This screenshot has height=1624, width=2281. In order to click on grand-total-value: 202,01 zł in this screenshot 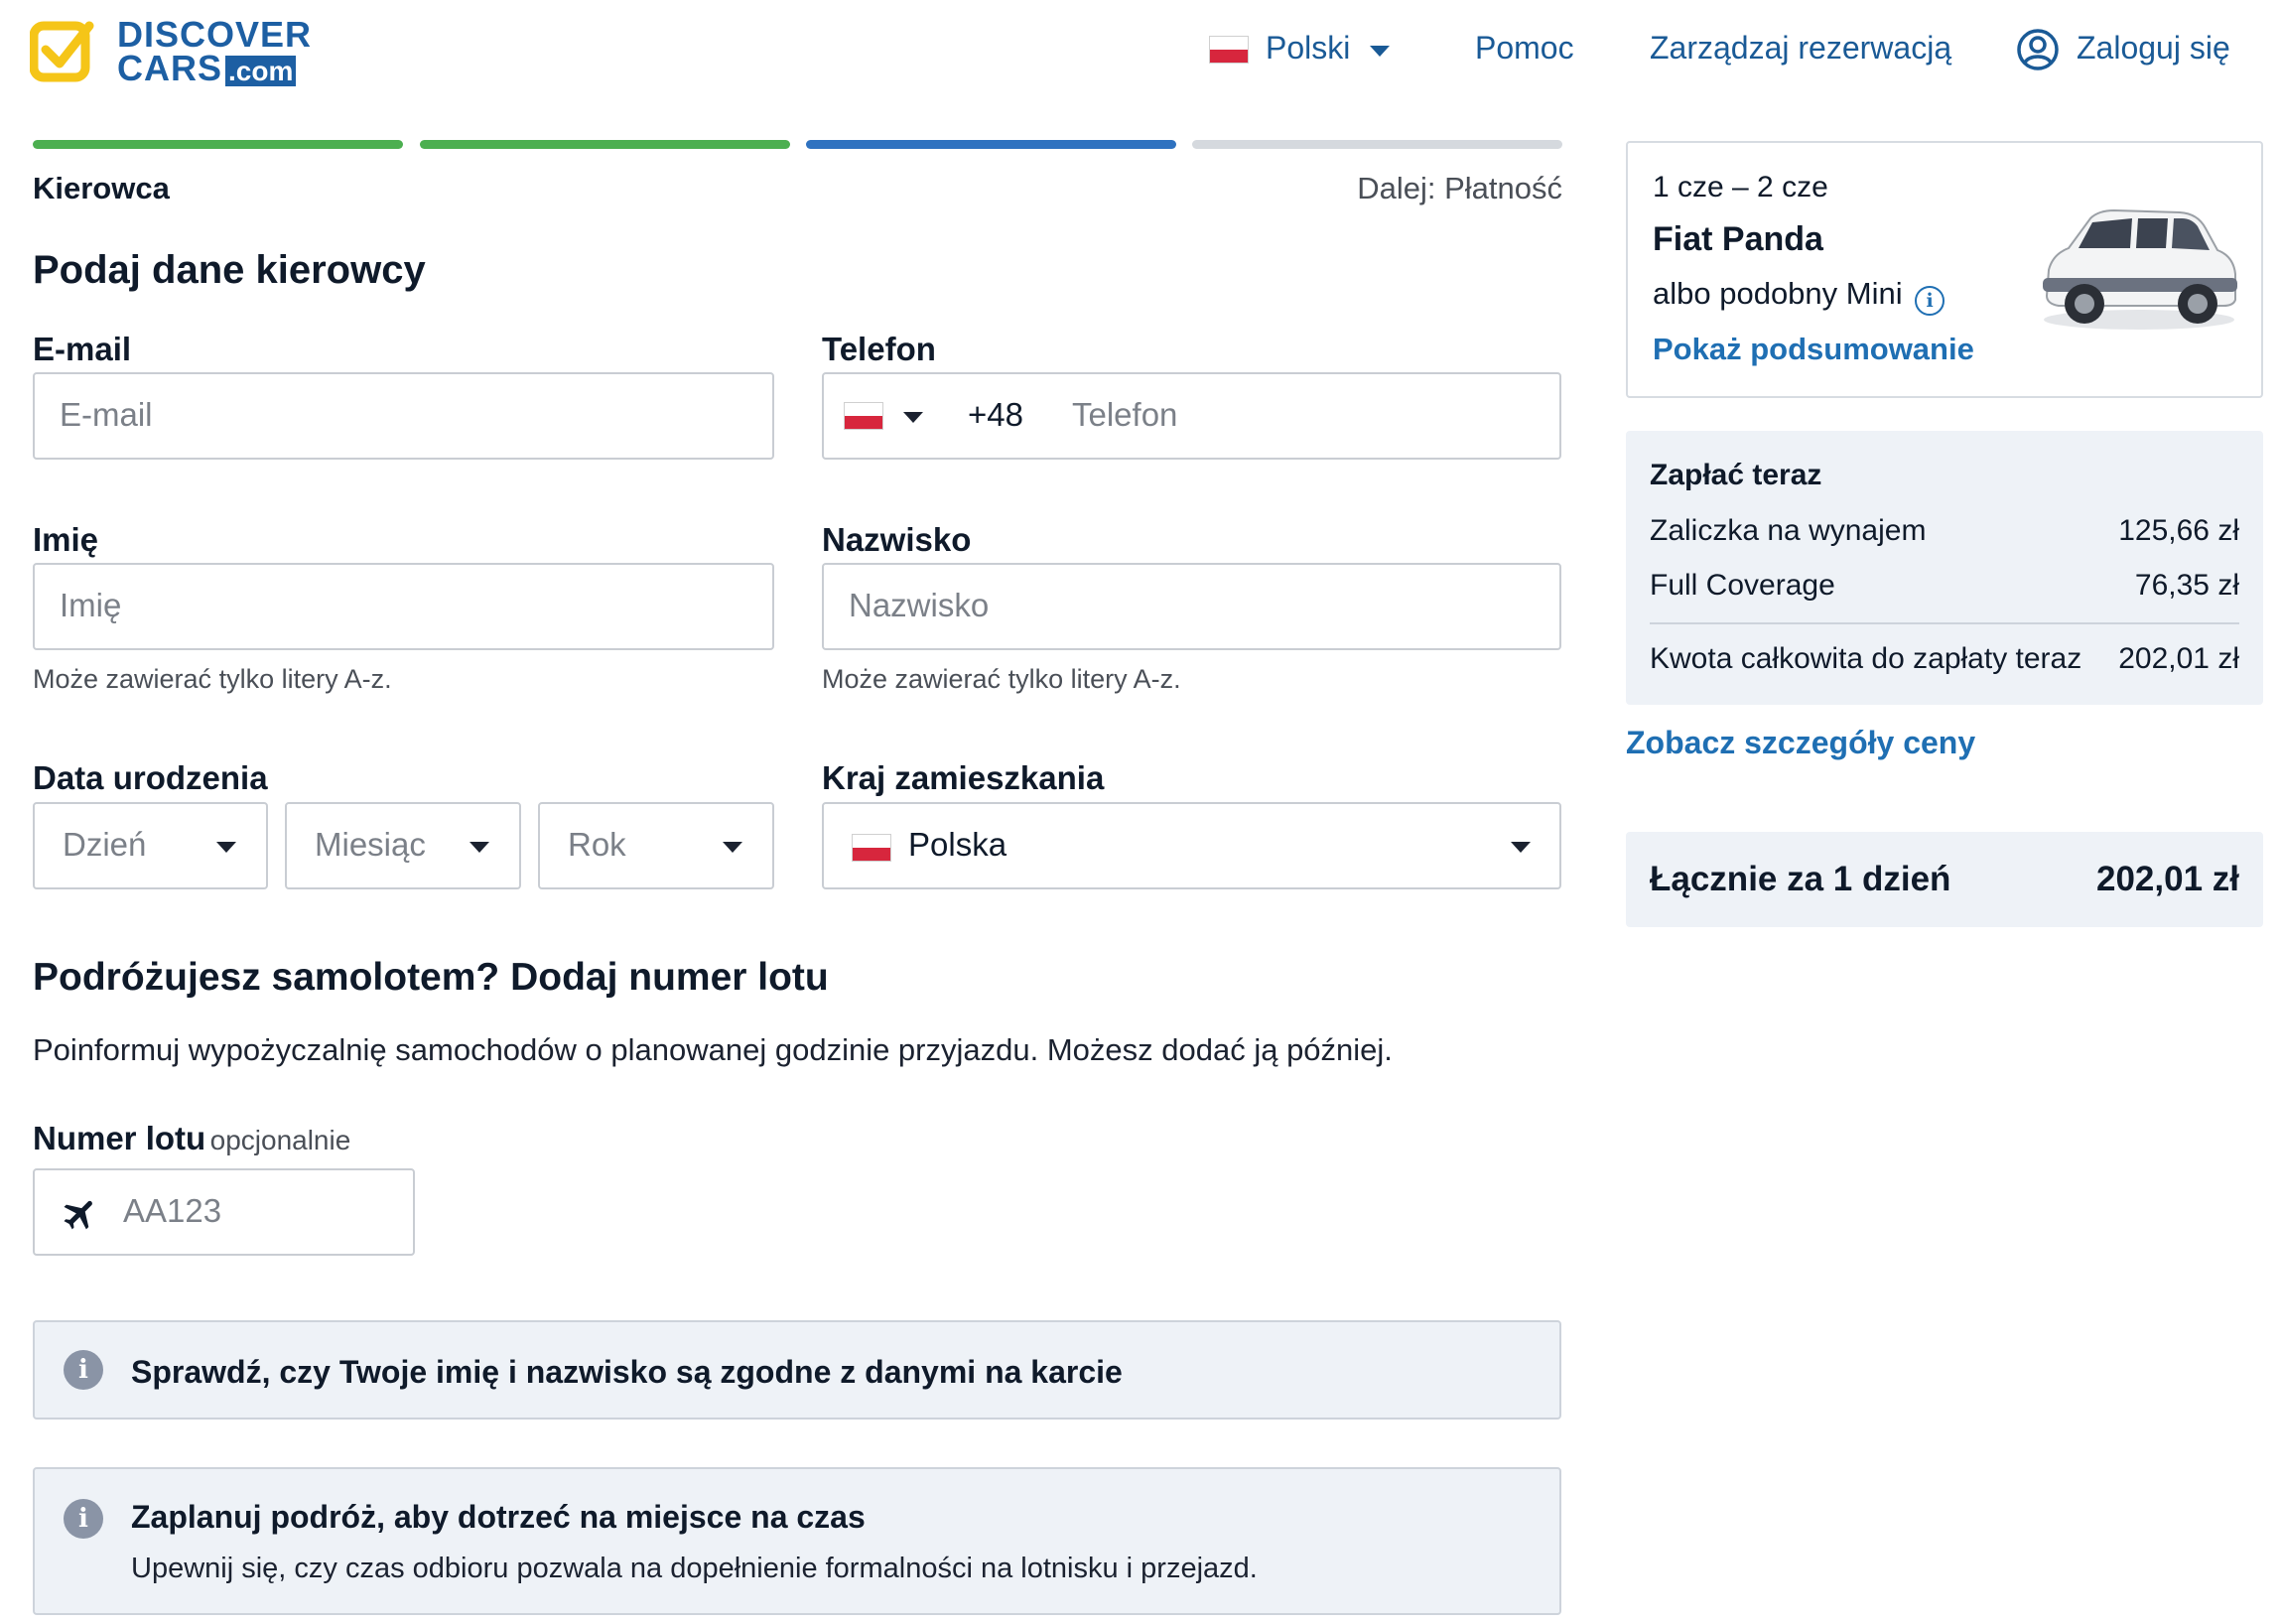, I will do `click(2167, 879)`.